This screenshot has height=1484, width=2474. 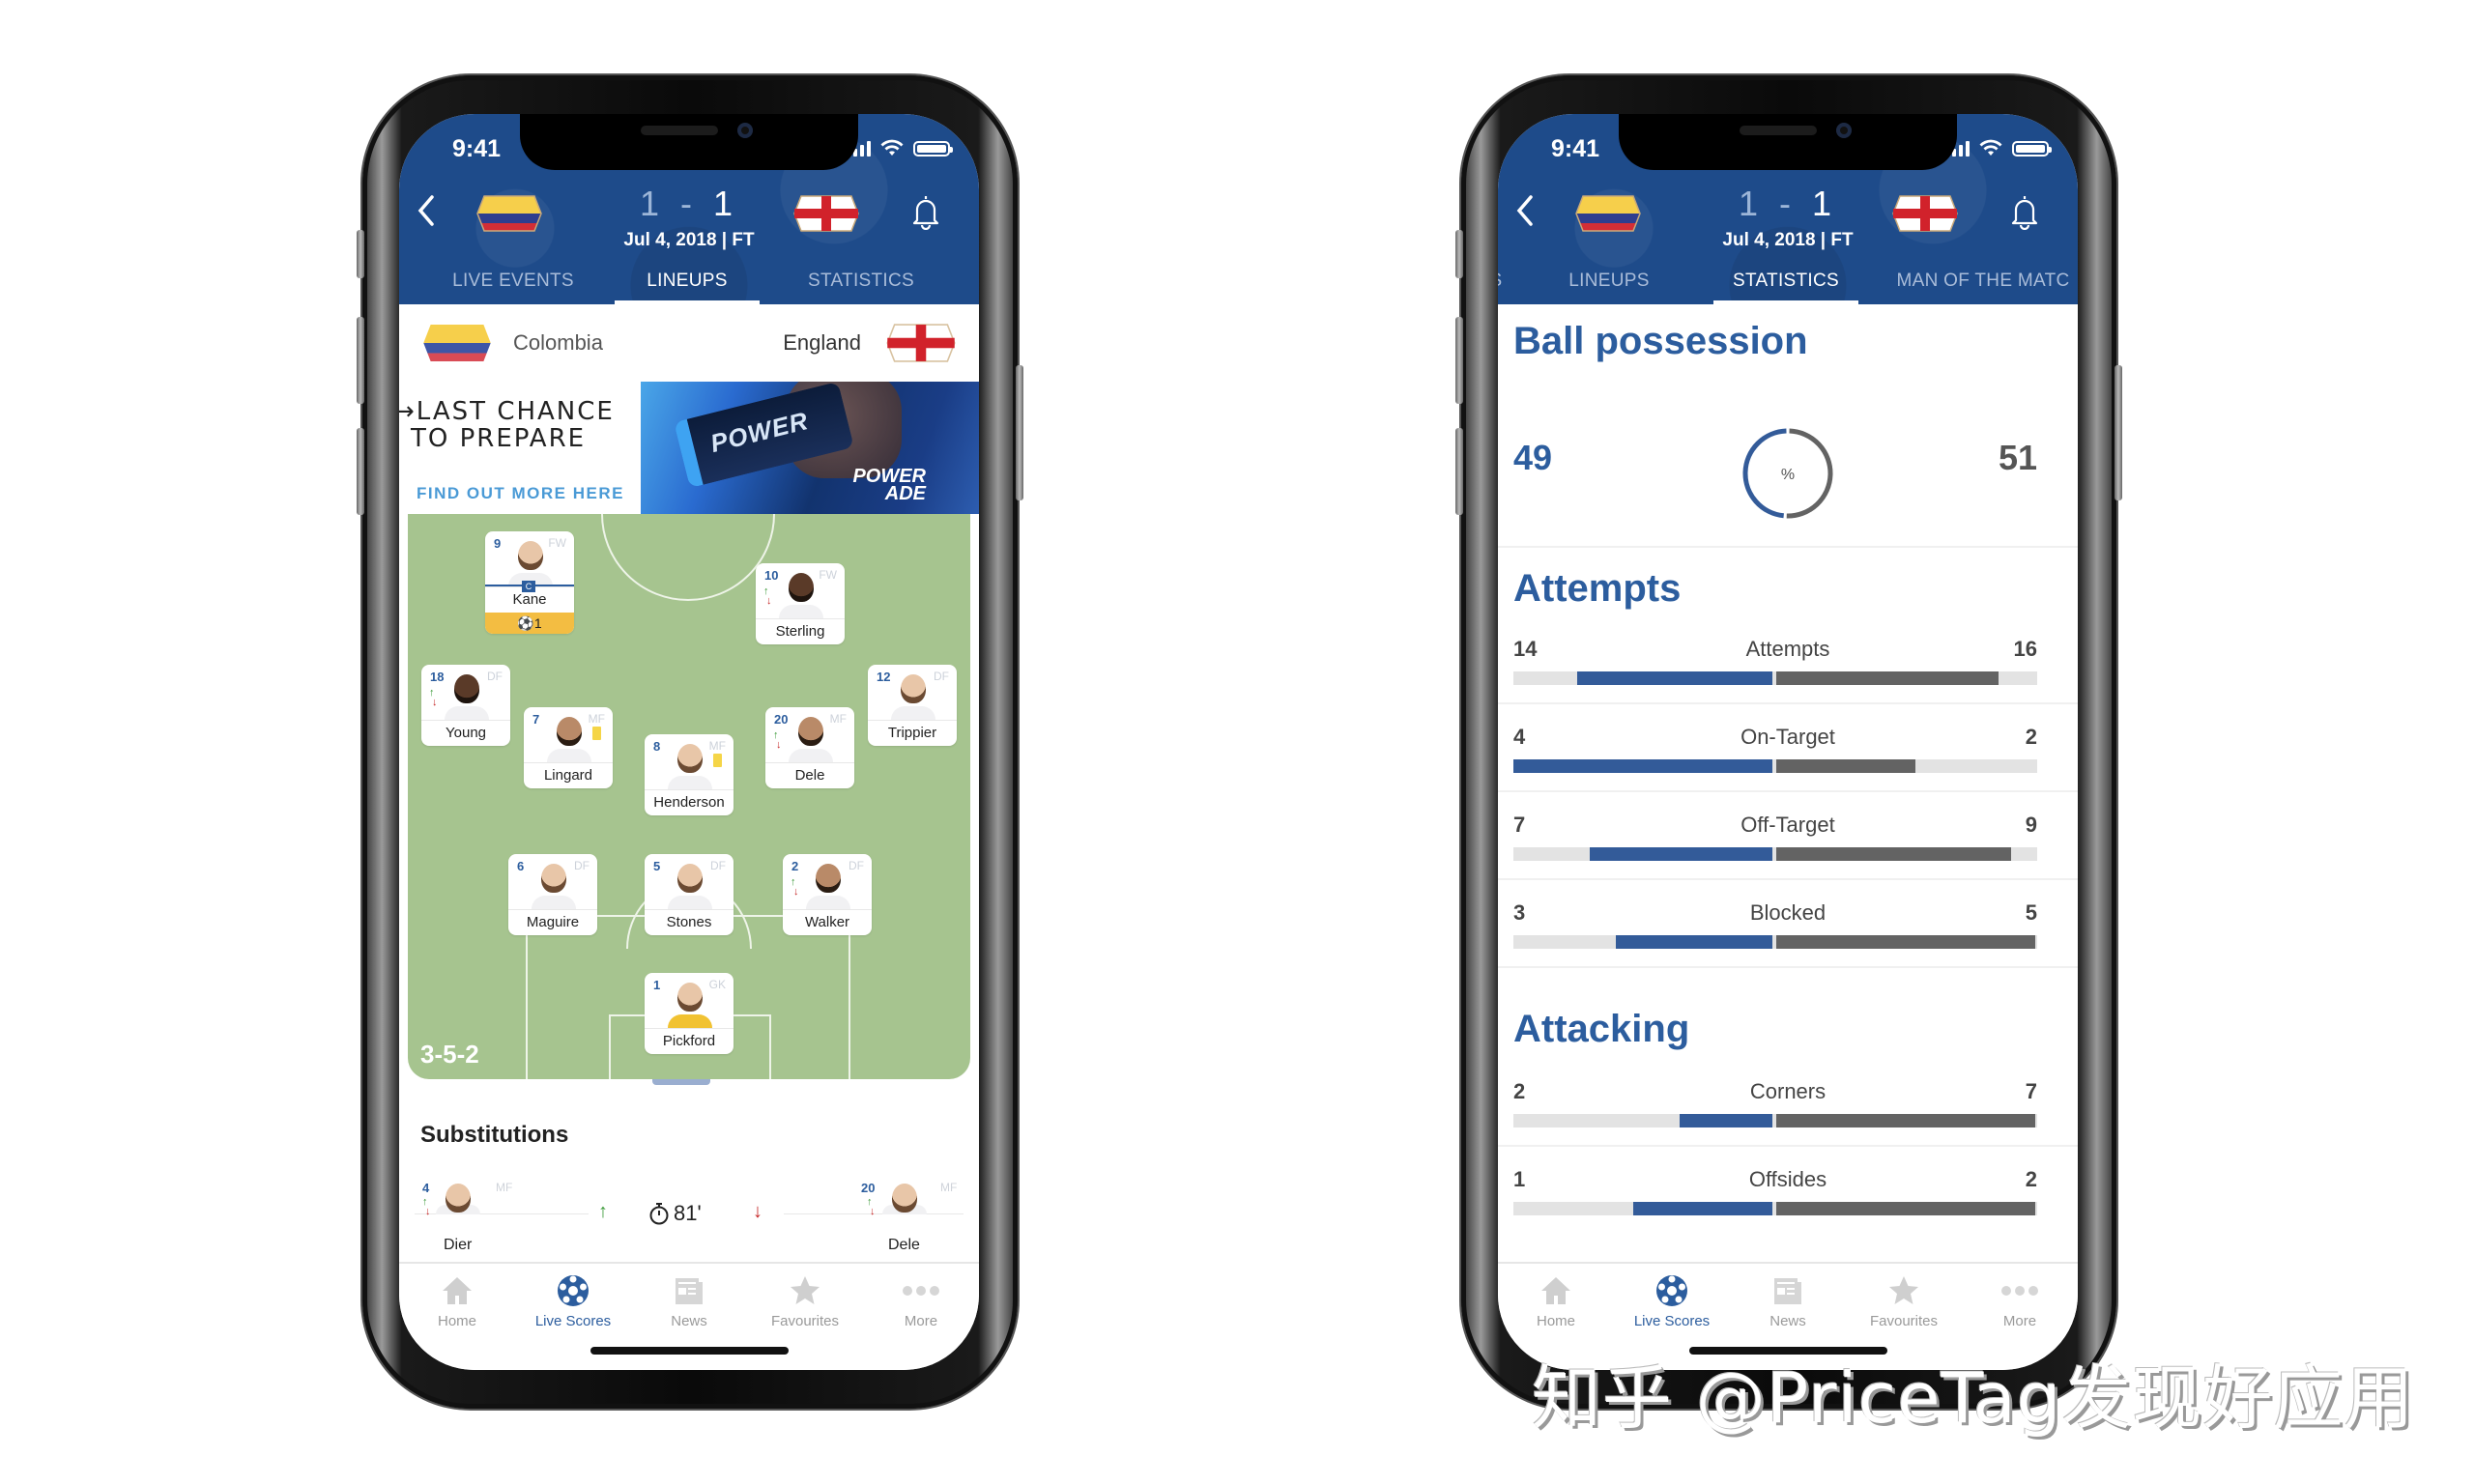 What do you see at coordinates (689, 775) in the screenshot?
I see `player-card-henderson: 8 MF Henderson` at bounding box center [689, 775].